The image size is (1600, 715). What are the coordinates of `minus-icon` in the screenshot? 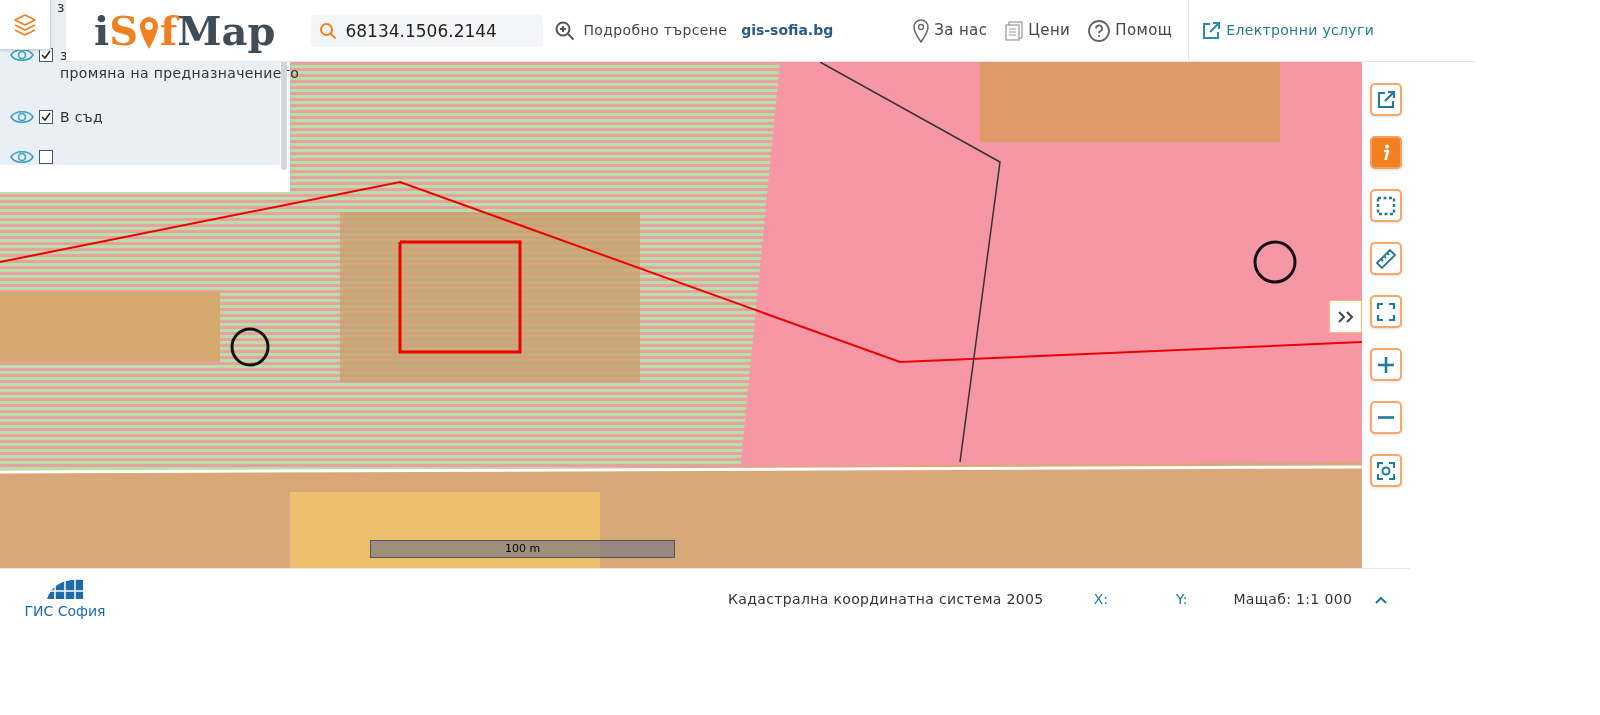 It's located at (1386, 417).